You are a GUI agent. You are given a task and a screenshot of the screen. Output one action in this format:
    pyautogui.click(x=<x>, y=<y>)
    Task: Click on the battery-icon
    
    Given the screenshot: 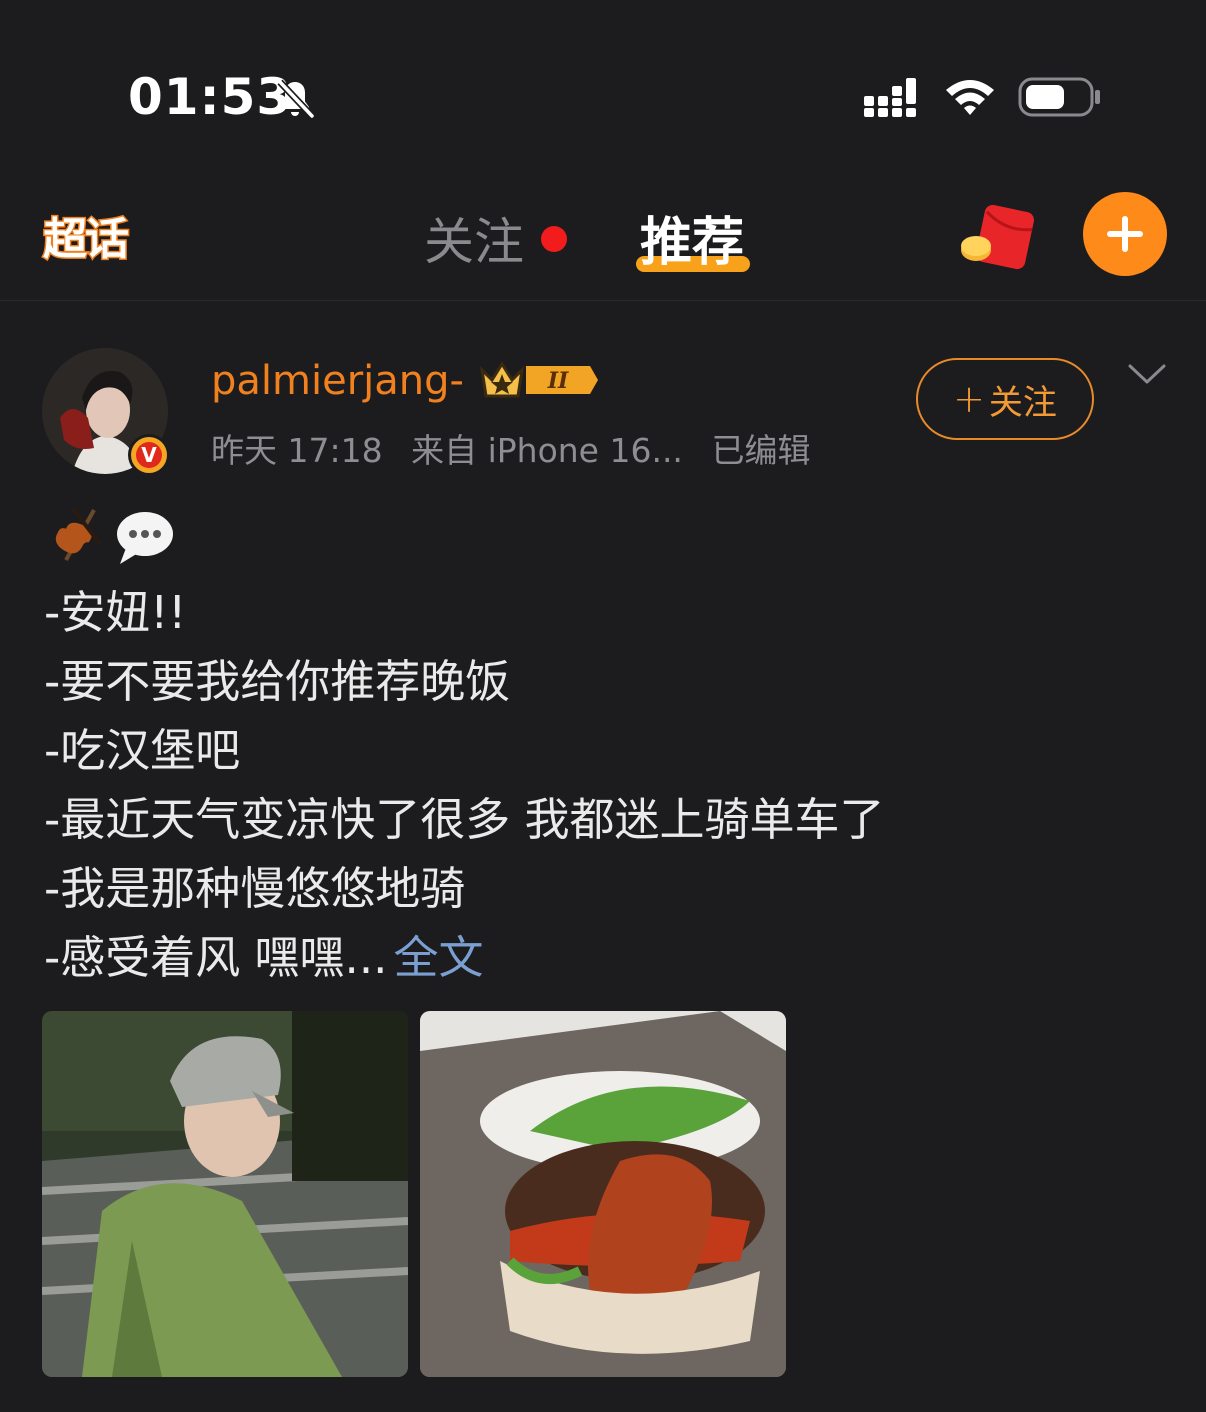 What is the action you would take?
    pyautogui.click(x=1059, y=97)
    